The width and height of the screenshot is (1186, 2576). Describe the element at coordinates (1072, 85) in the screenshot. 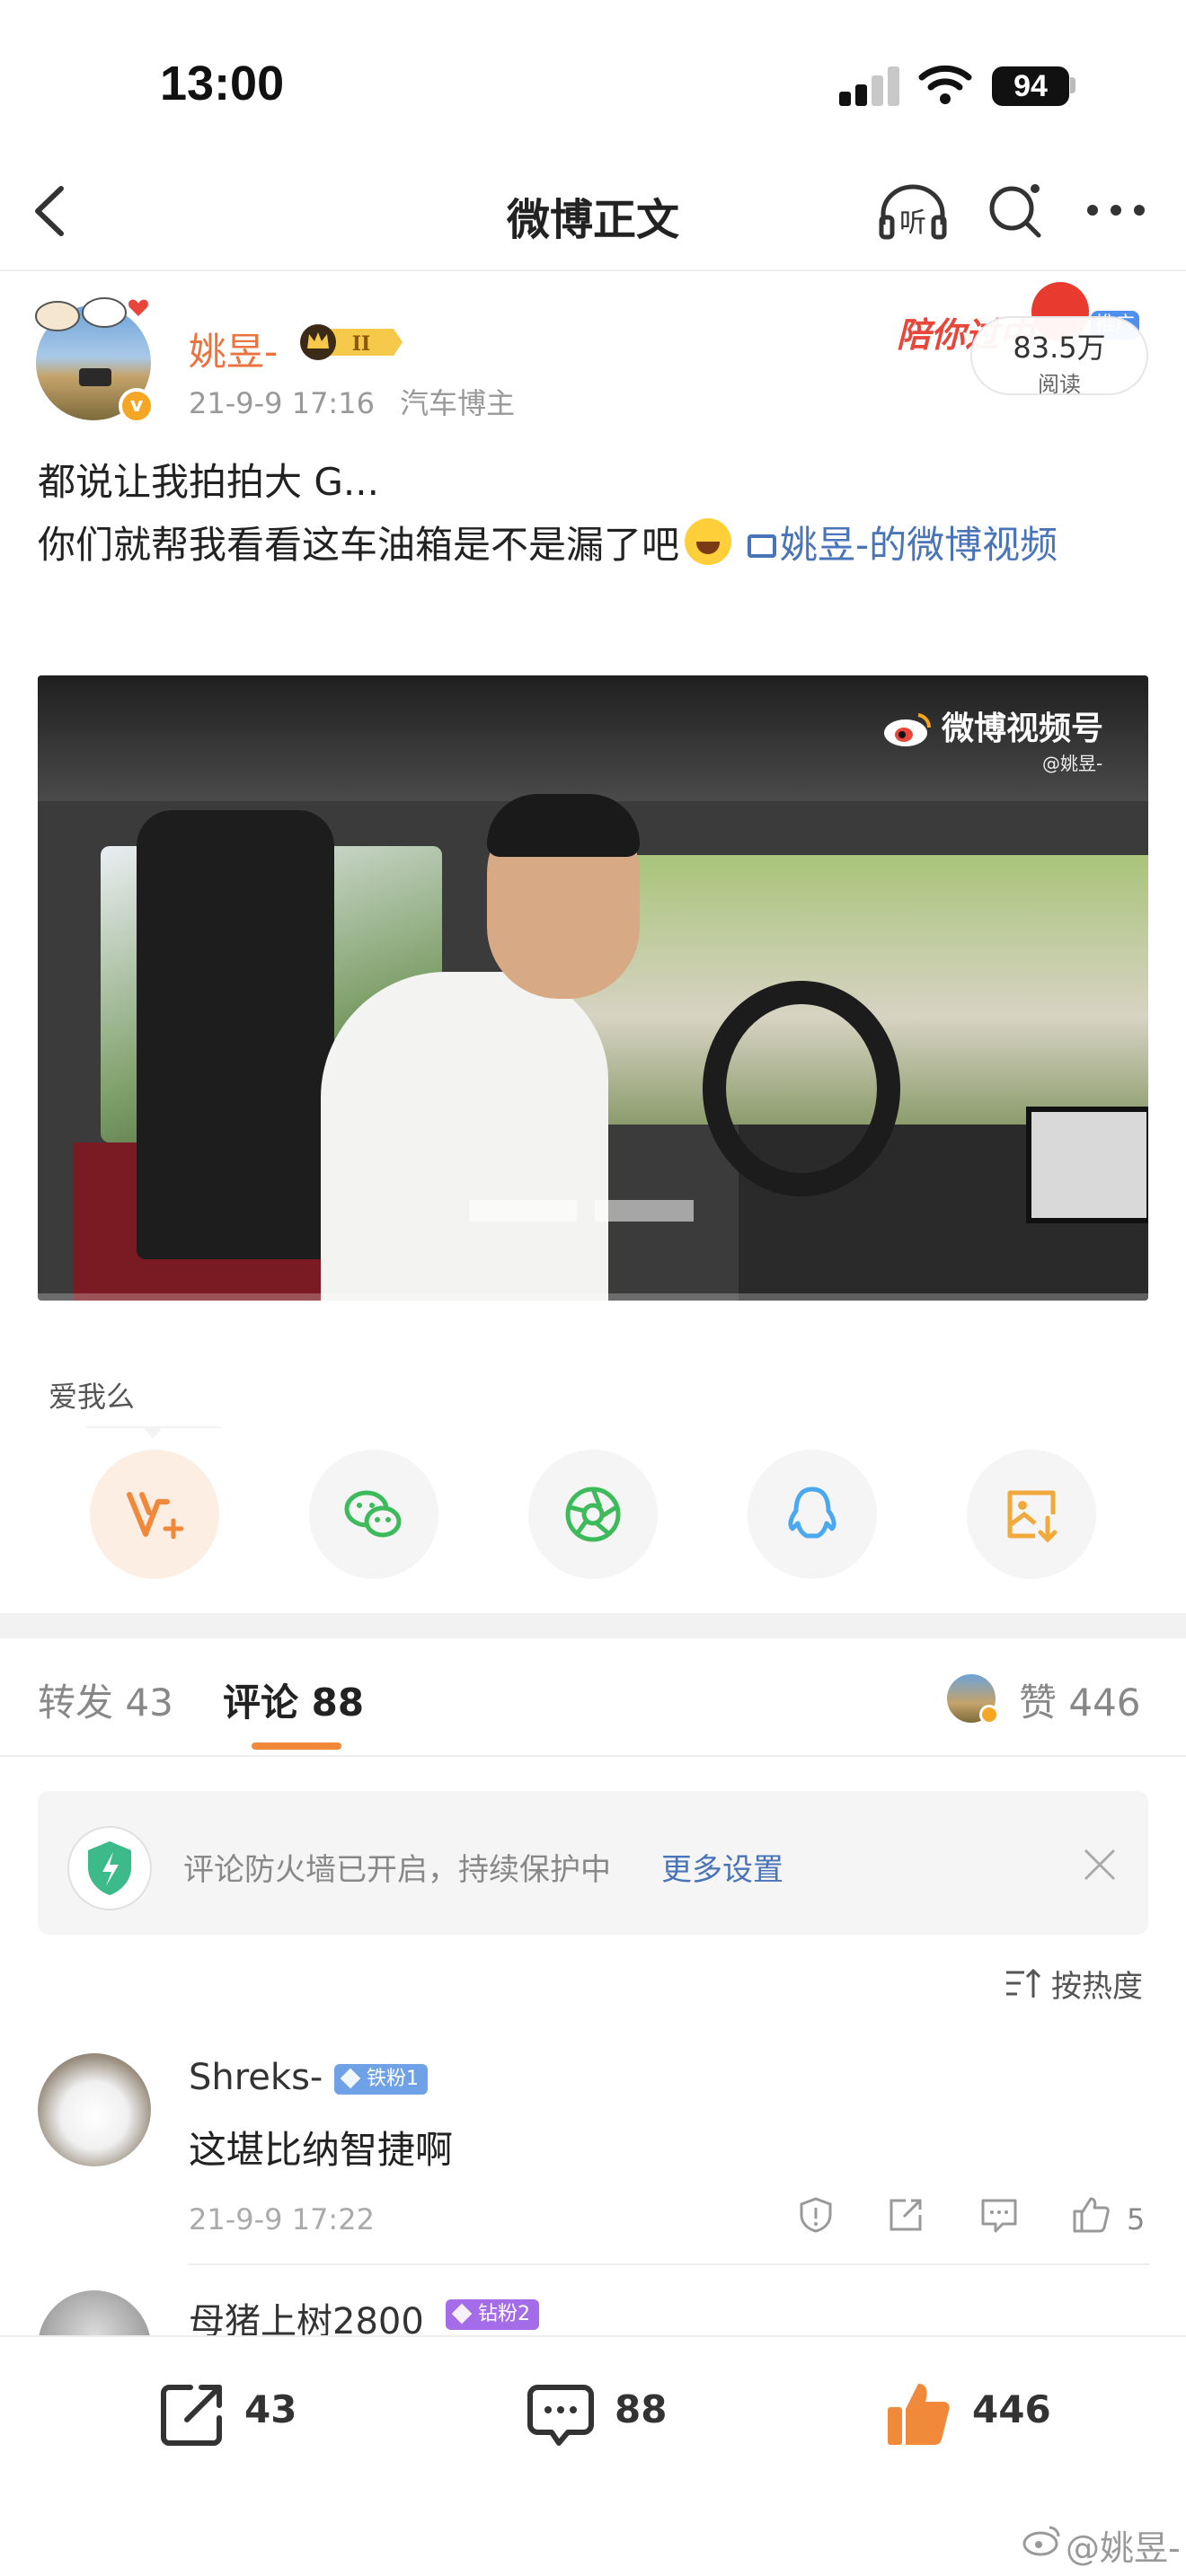

I see `battery-nub` at that location.